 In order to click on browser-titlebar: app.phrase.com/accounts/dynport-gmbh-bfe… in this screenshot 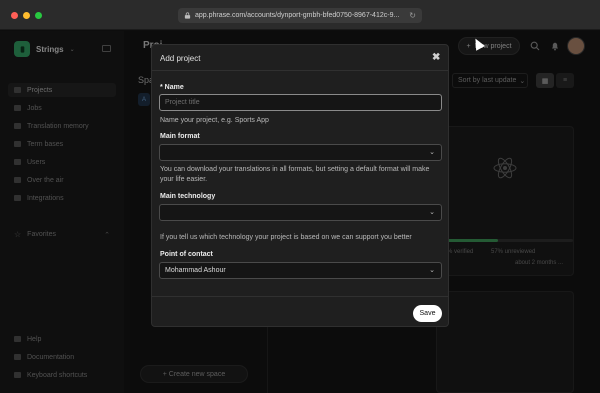, I will do `click(300, 15)`.